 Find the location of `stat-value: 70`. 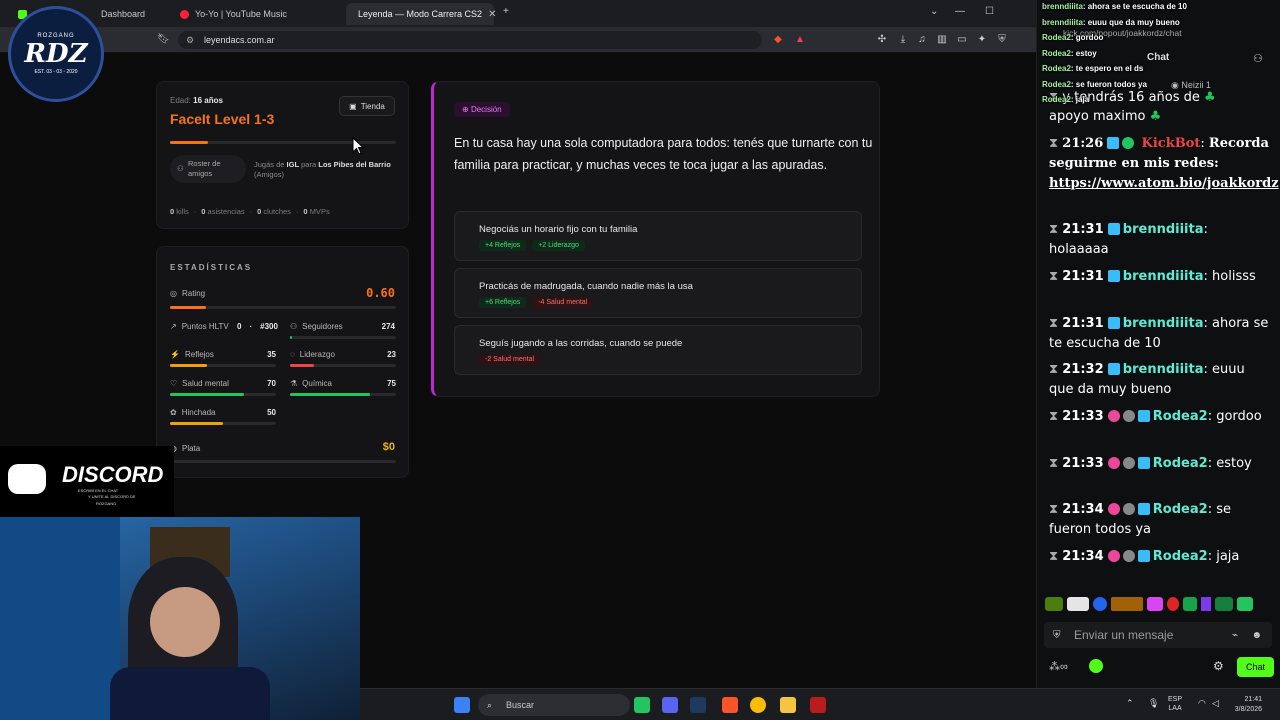

stat-value: 70 is located at coordinates (271, 383).